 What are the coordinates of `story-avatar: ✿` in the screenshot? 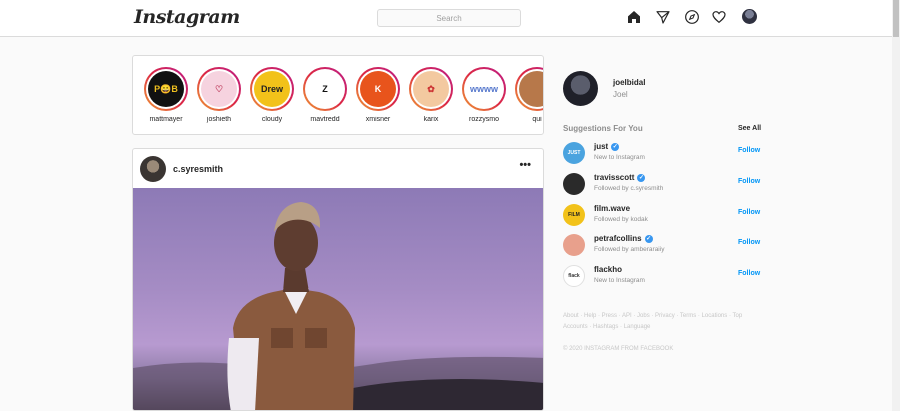 It's located at (431, 89).